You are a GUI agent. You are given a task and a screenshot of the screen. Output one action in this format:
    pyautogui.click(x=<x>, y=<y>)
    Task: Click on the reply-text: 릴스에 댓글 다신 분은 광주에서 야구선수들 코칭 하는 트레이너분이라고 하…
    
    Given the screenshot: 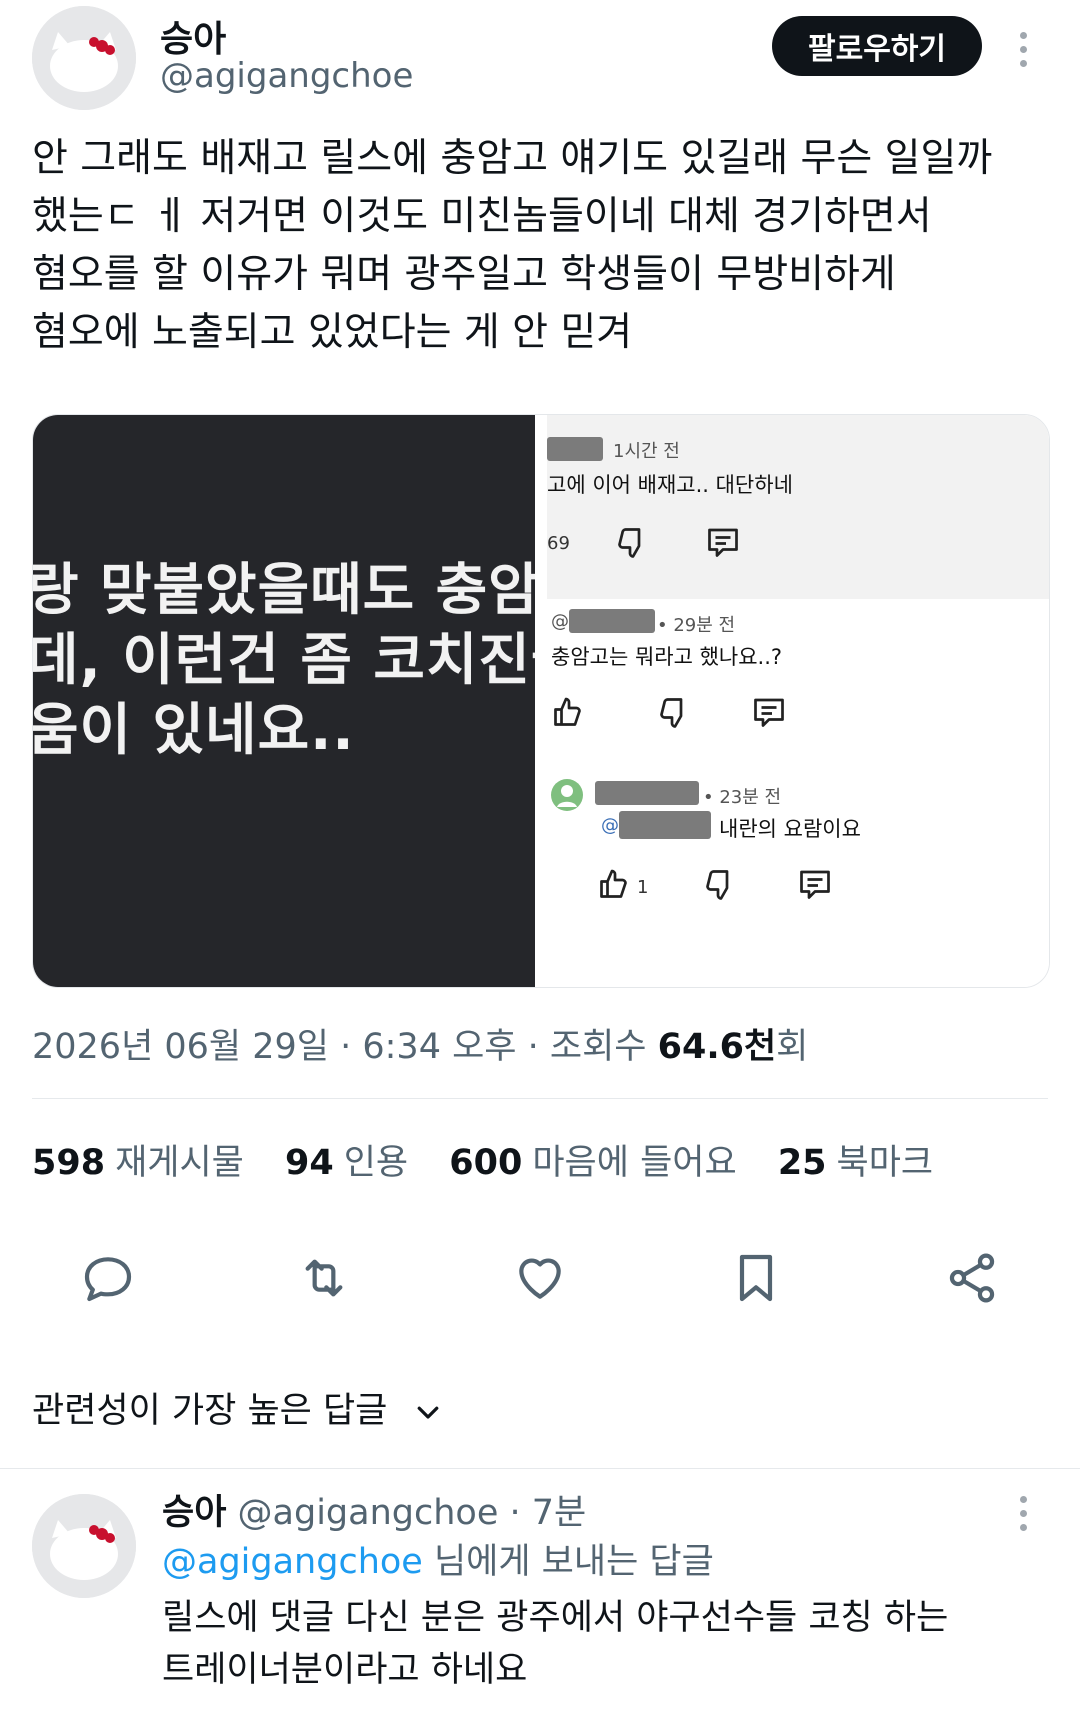 What is the action you would take?
    pyautogui.click(x=555, y=1644)
    